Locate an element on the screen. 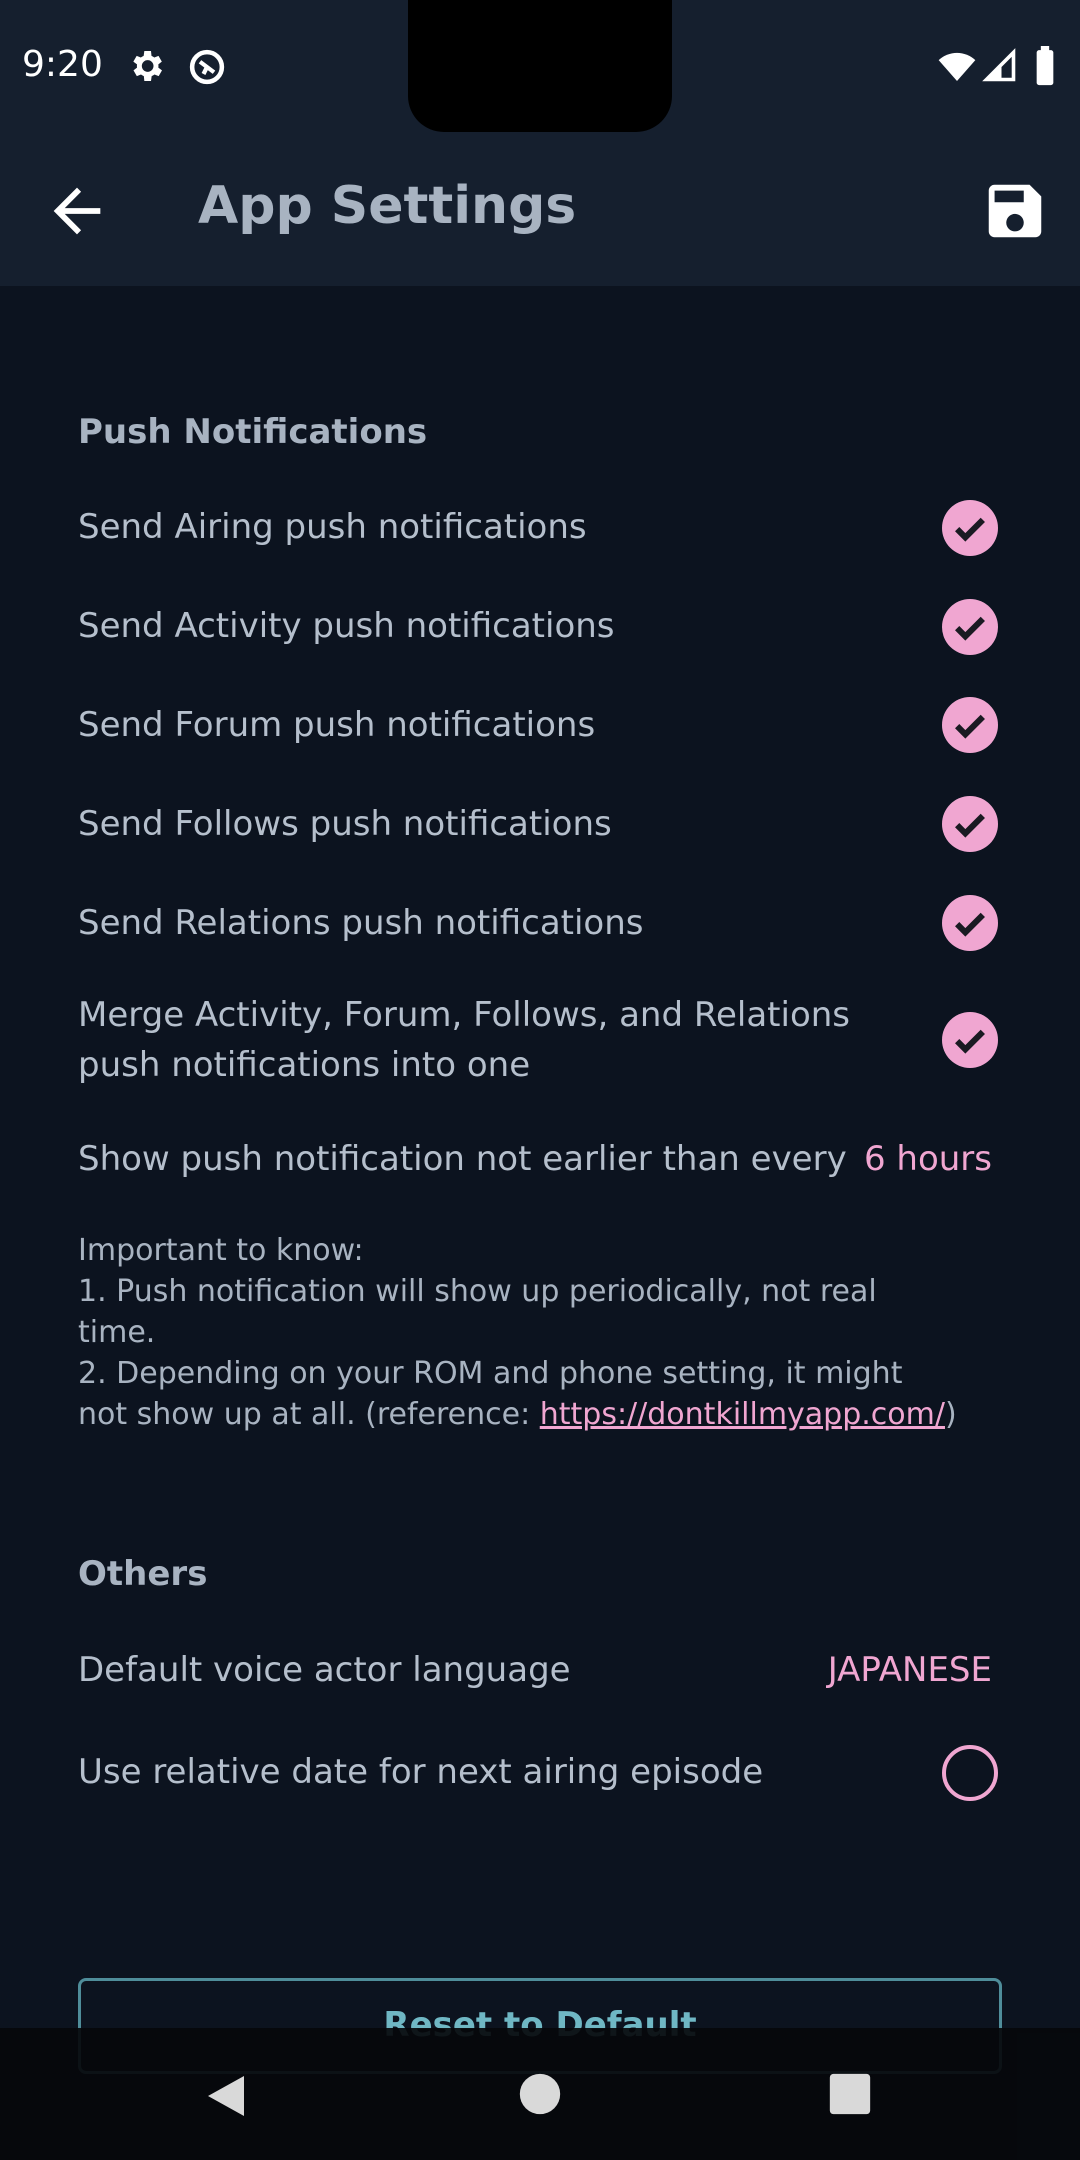 The width and height of the screenshot is (1080, 2160). relative-date-toggle is located at coordinates (970, 1773).